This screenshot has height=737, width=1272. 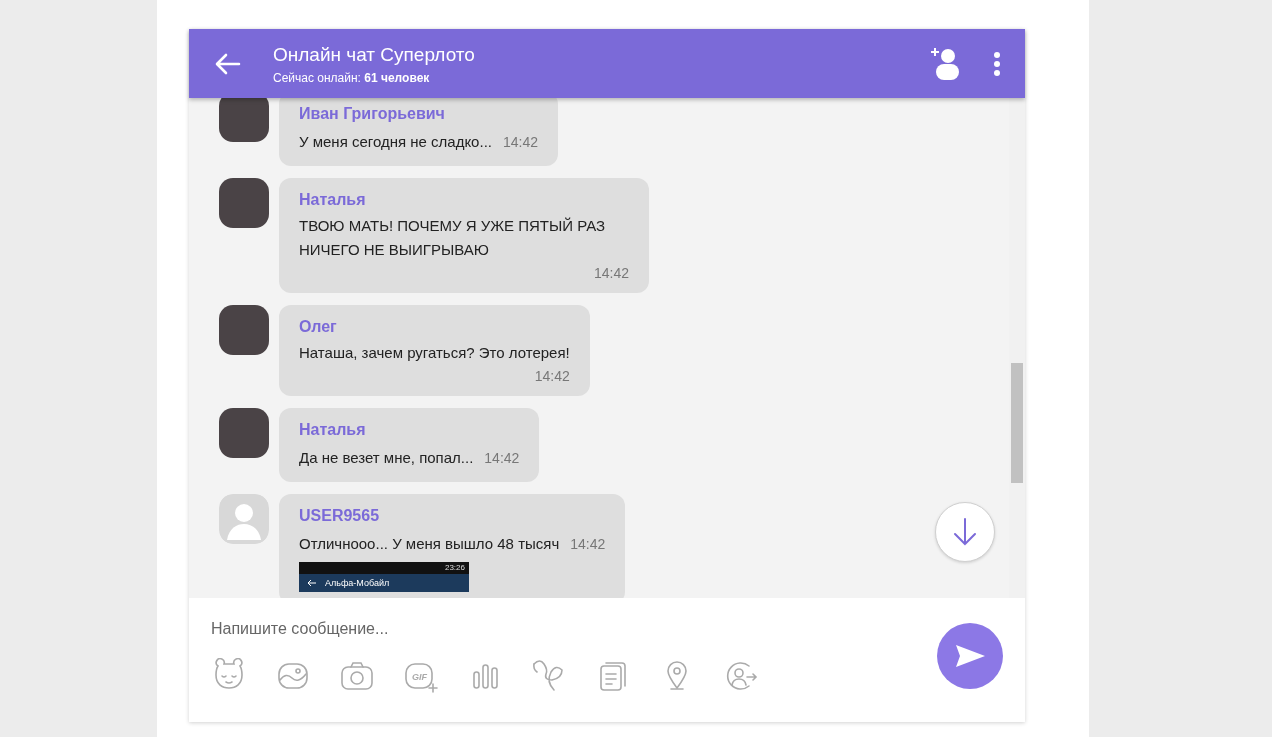 I want to click on down-arrow-icon, so click(x=965, y=532).